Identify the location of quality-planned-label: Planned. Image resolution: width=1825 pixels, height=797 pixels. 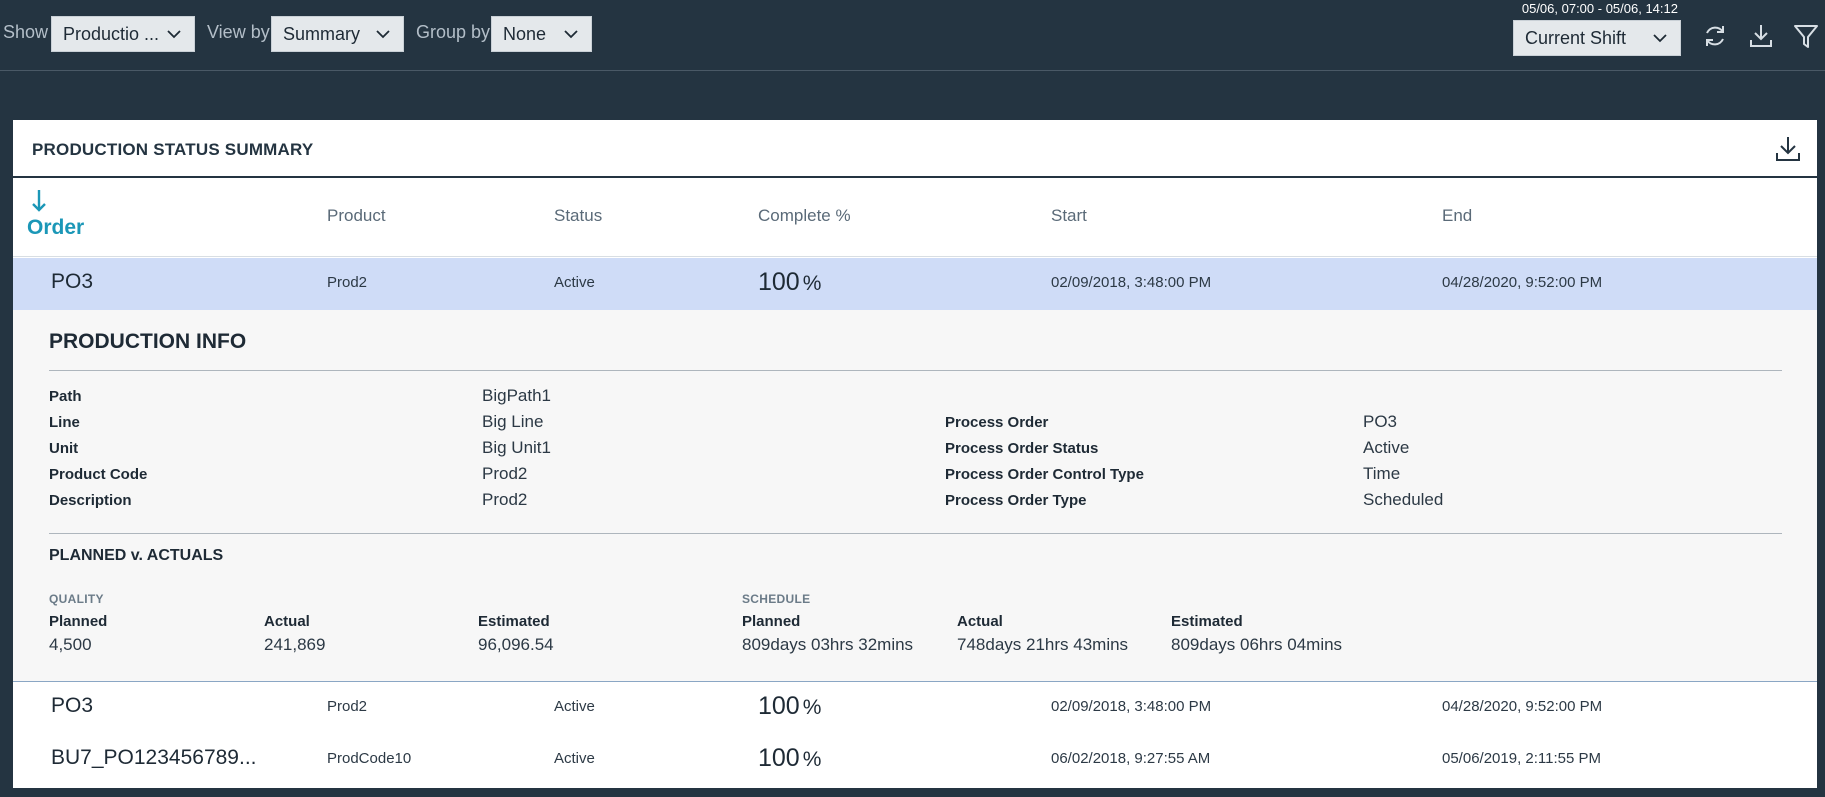
(78, 621).